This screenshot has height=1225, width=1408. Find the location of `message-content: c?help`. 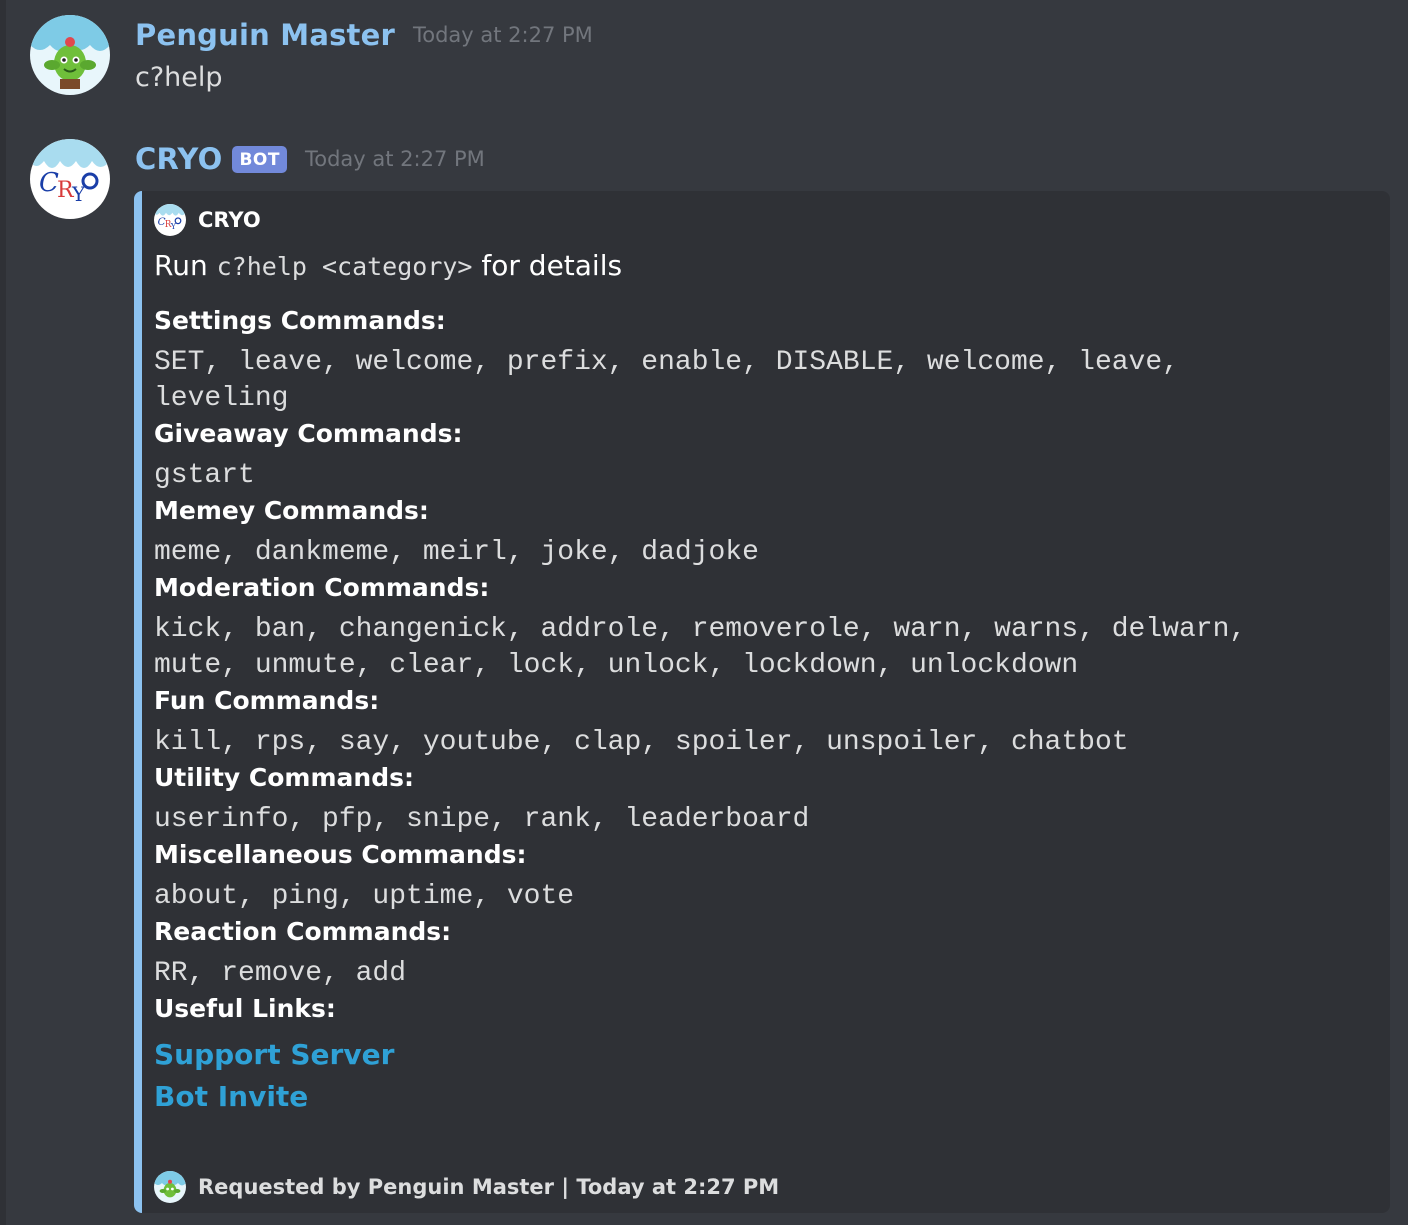

message-content: c?help is located at coordinates (179, 77).